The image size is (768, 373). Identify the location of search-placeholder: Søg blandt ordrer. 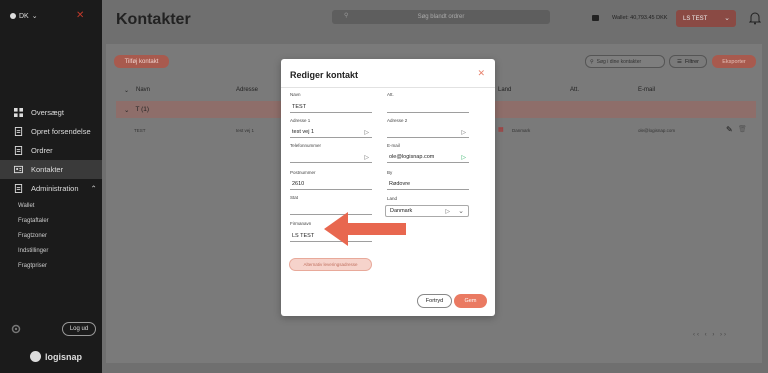
(441, 17).